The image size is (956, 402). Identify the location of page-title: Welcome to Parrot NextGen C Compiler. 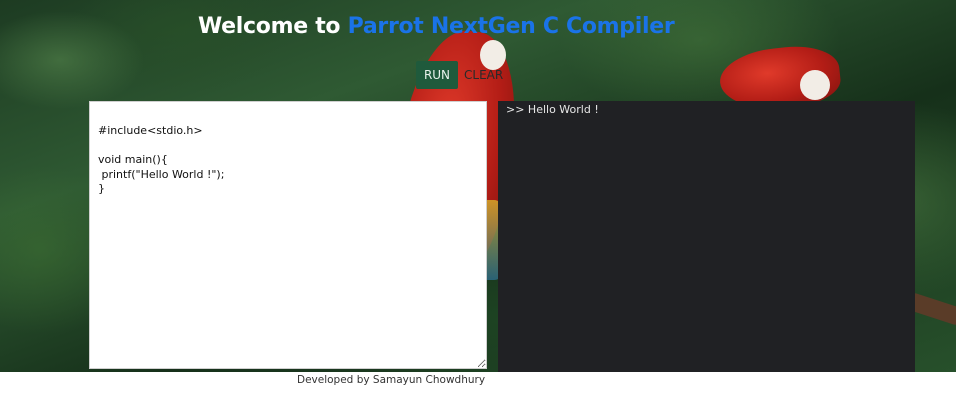
(436, 26).